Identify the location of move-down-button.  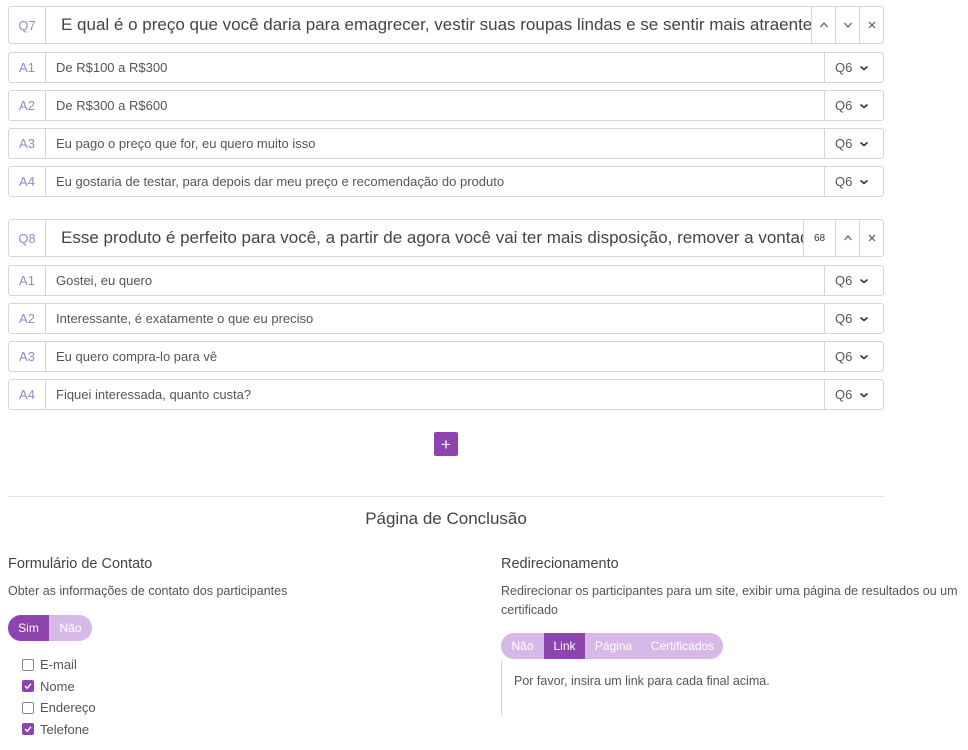
(847, 25).